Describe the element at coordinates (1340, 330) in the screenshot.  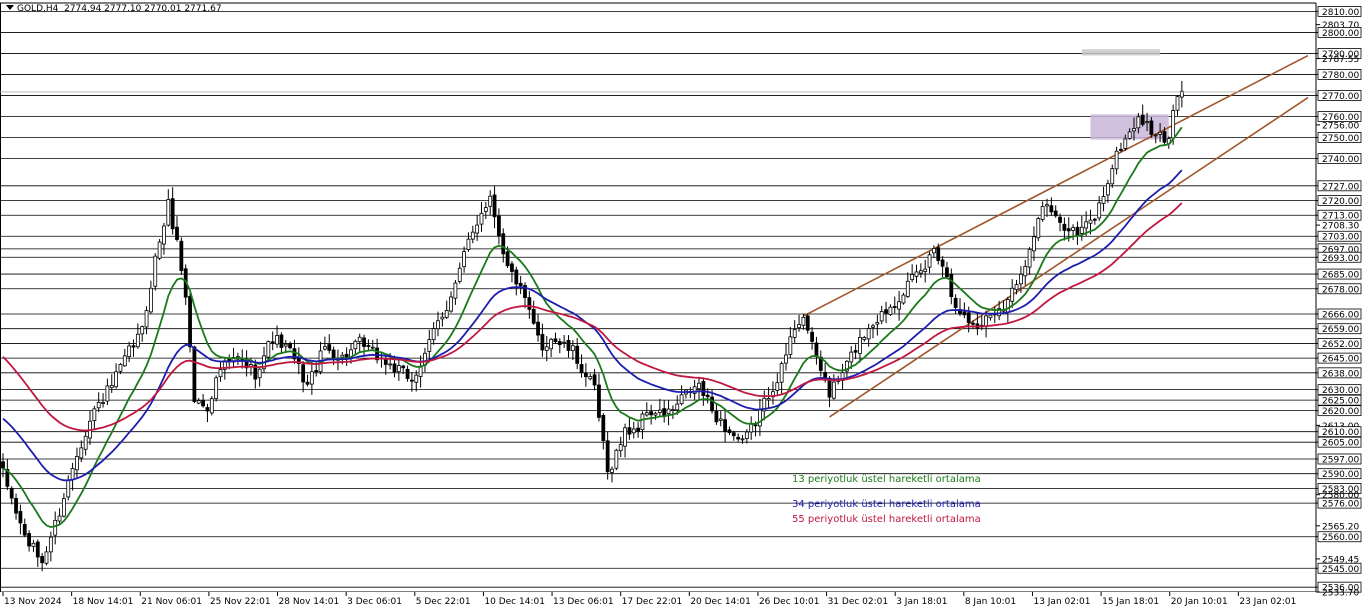
I see `price-tick-label: 2659.00` at that location.